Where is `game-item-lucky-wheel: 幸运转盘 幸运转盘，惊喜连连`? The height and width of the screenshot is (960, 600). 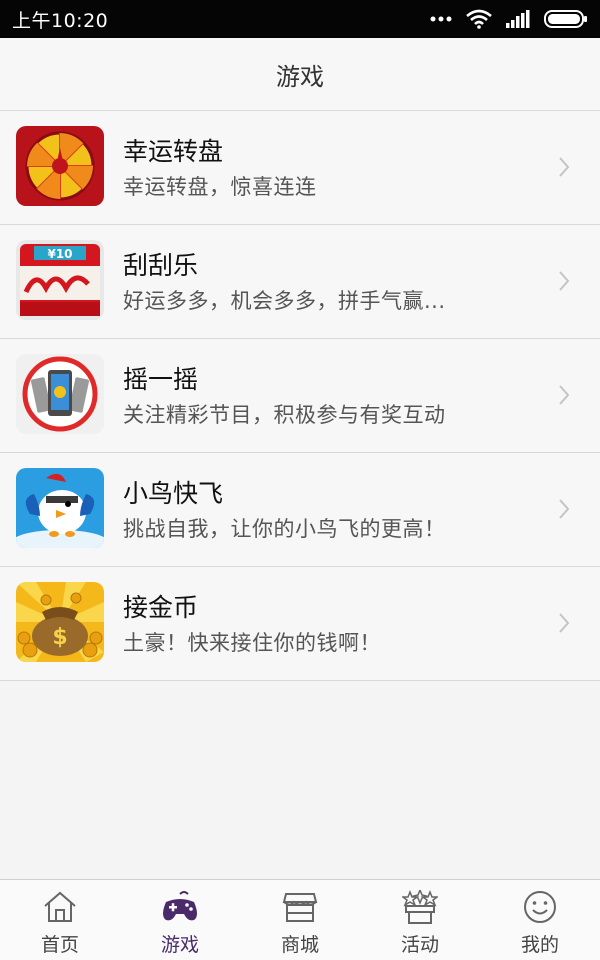
game-item-lucky-wheel: 幸运转盘 幸运转盘，惊喜连连 is located at coordinates (300, 168).